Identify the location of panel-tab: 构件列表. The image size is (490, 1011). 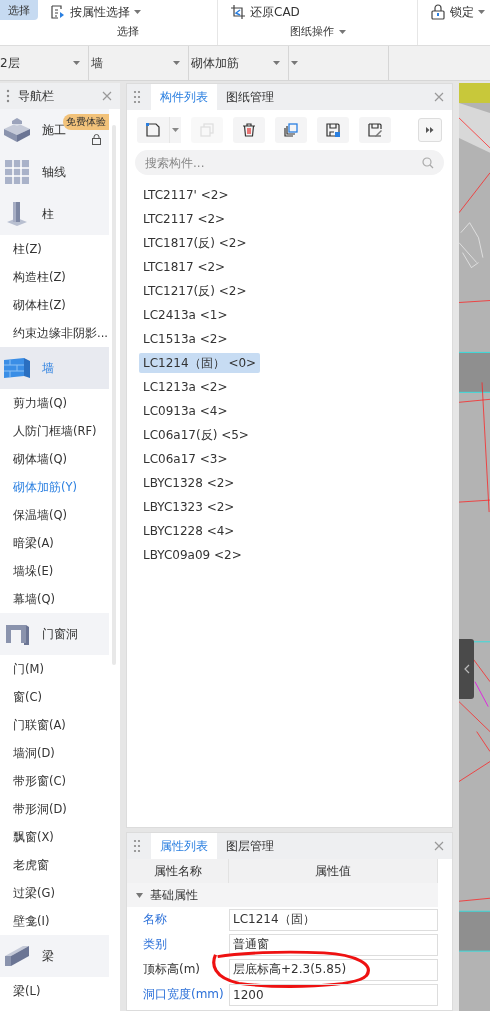
(184, 97).